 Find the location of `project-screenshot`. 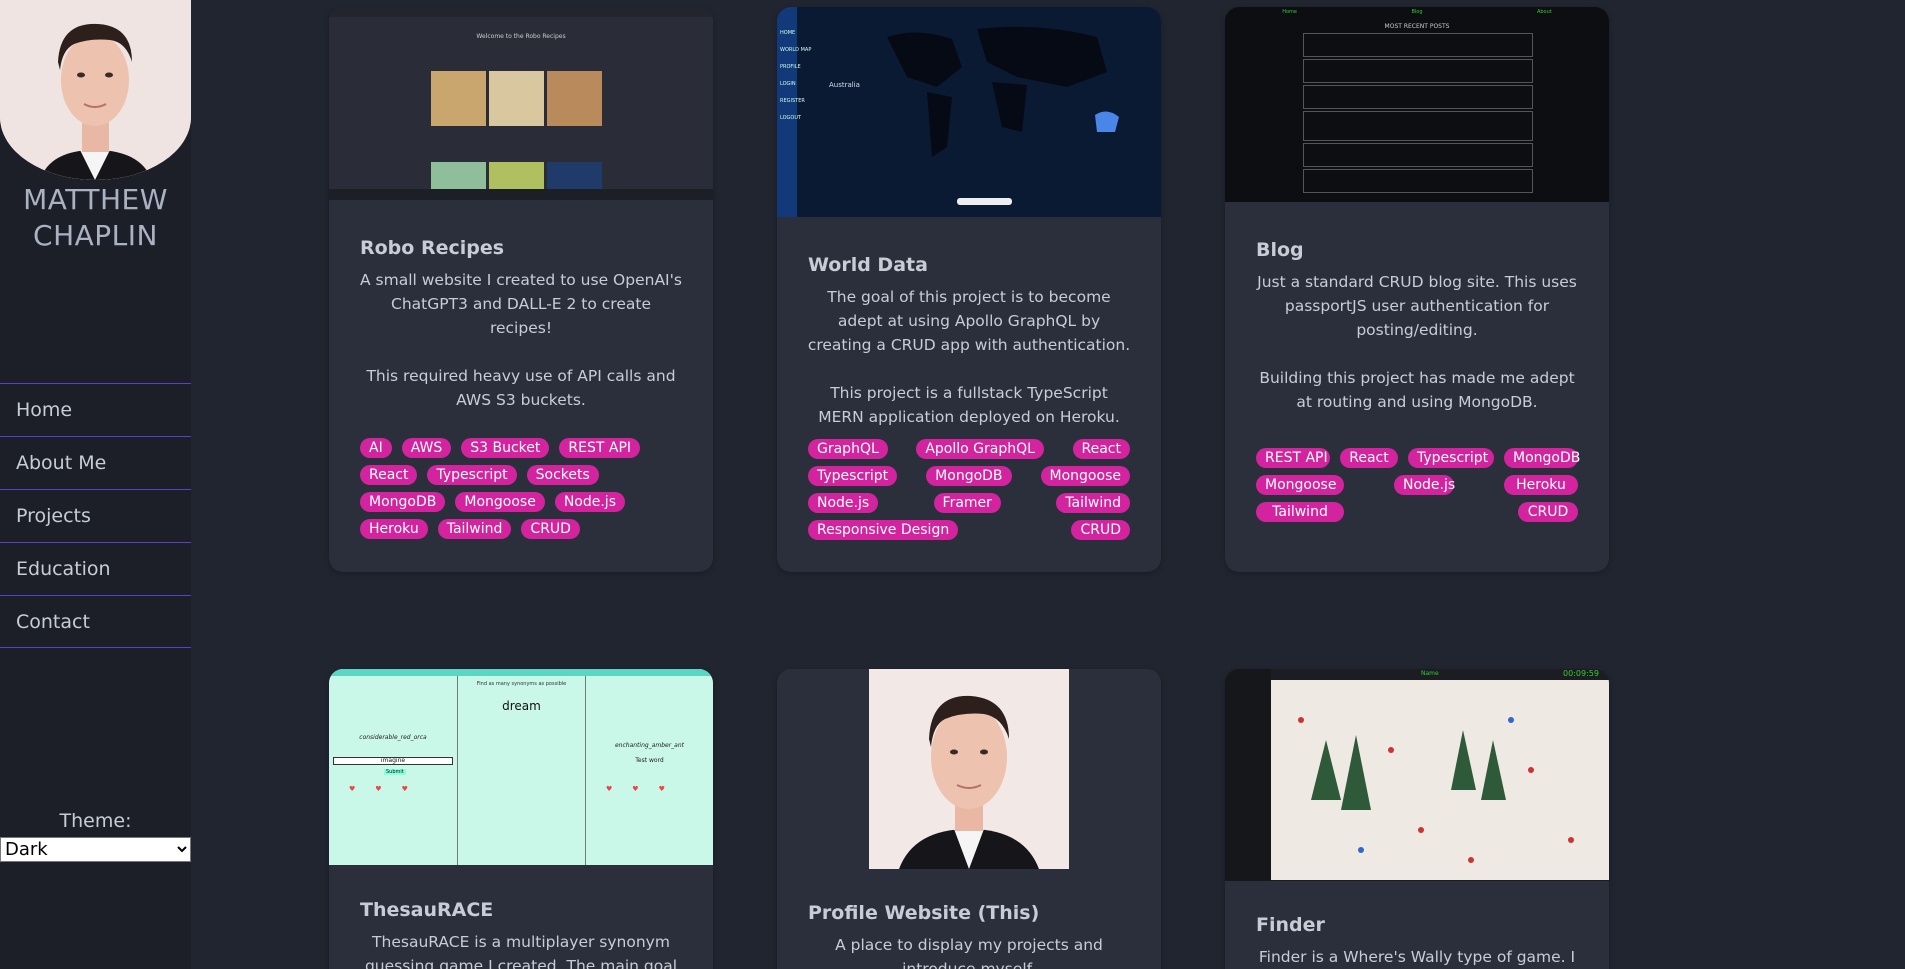

project-screenshot is located at coordinates (969, 769).